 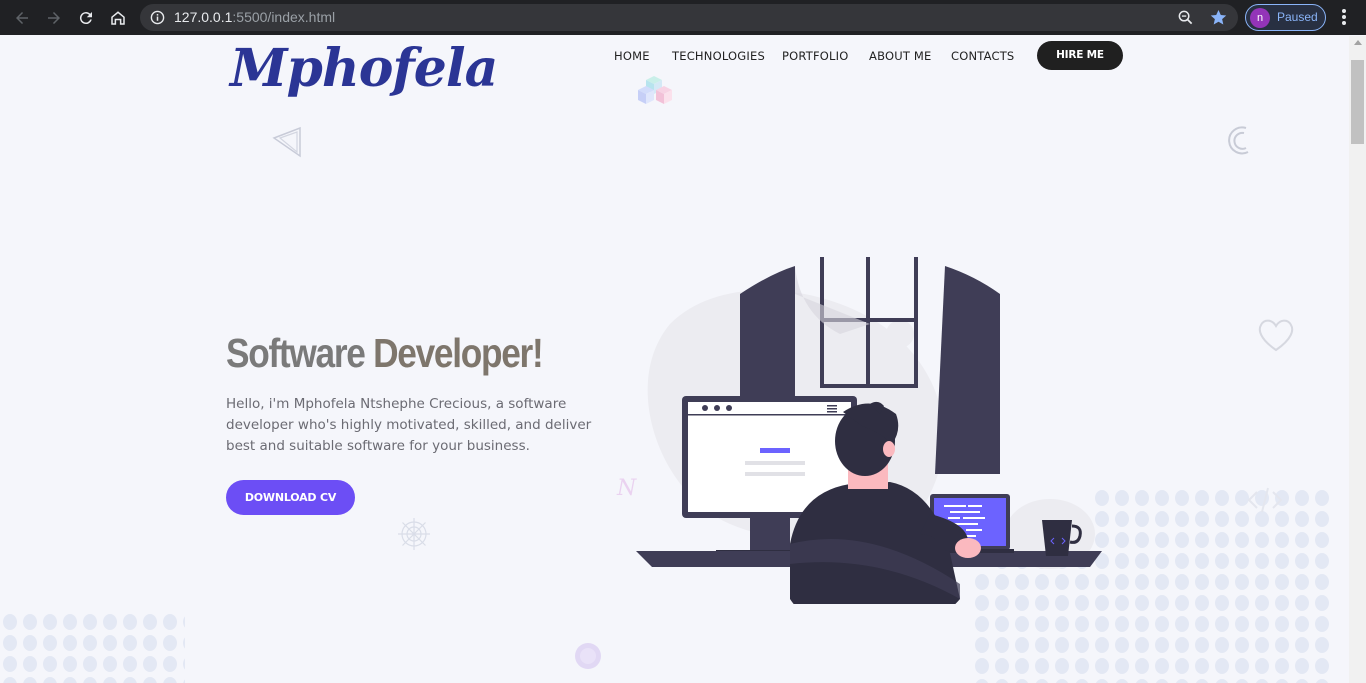 I want to click on cube-icon, so click(x=655, y=90).